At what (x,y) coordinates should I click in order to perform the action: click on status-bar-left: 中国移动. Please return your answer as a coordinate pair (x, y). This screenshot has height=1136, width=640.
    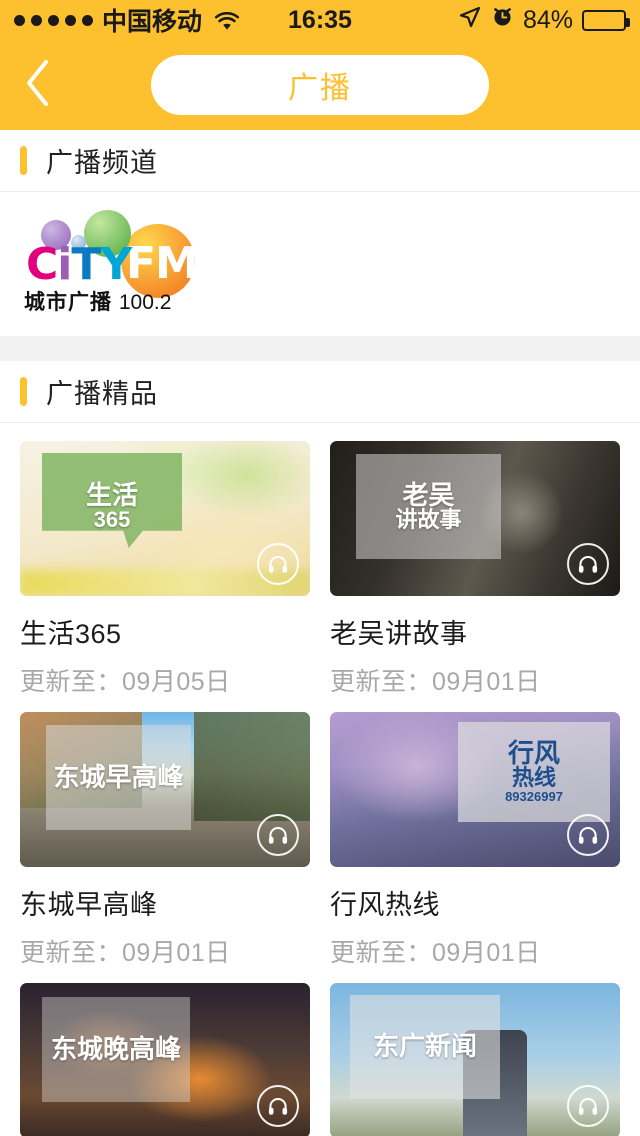
    Looking at the image, I should click on (127, 20).